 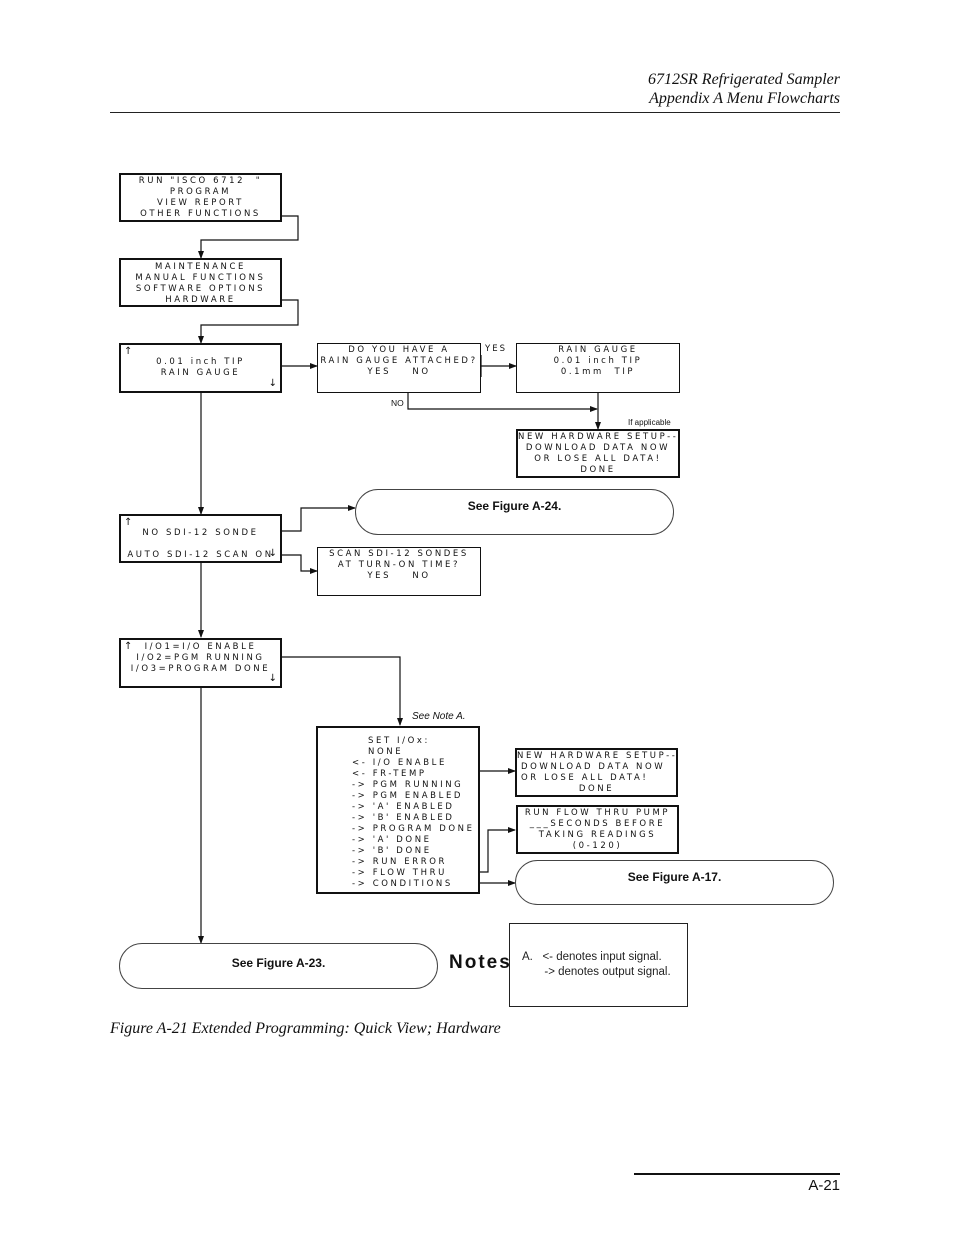 I want to click on connector-sdi-to-scan, so click(x=299, y=564).